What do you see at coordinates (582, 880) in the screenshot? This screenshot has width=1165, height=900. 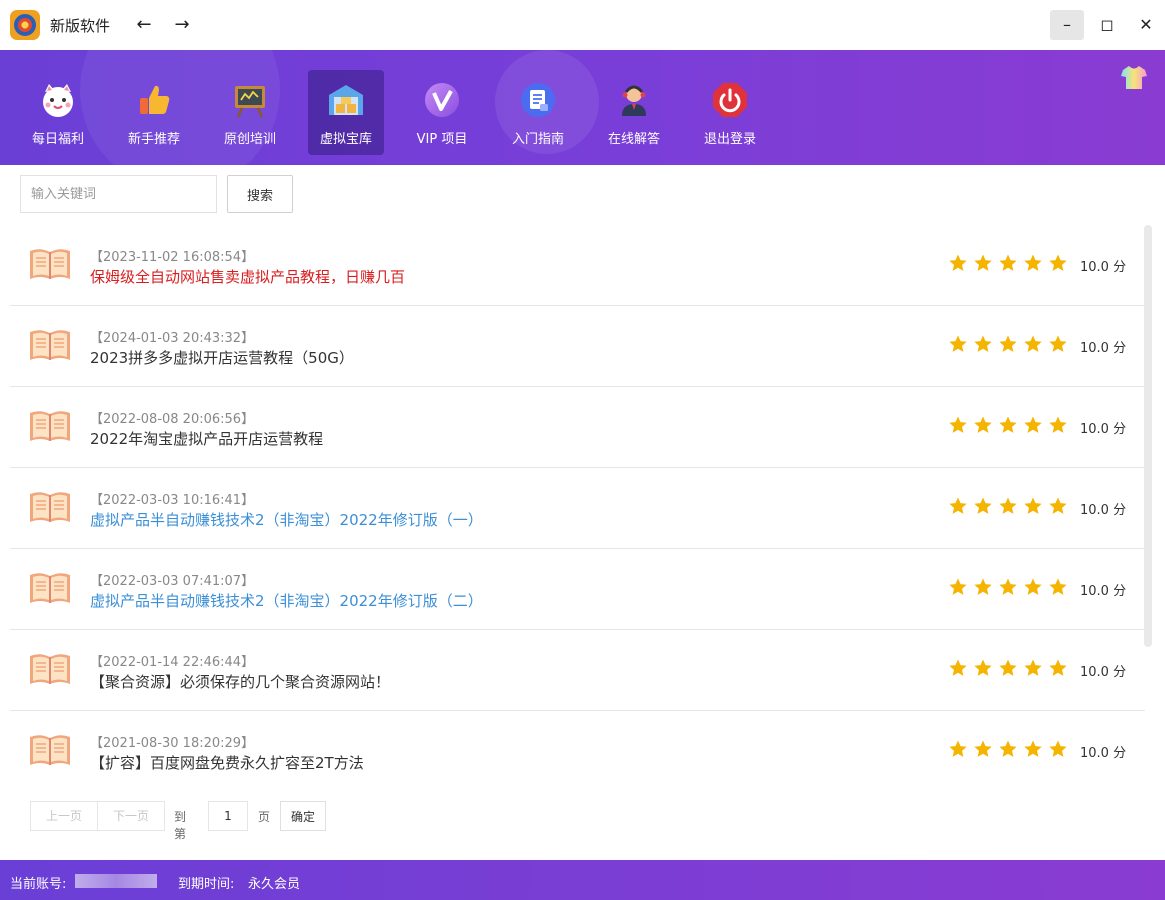 I see `status-bar: 当前账号: 到期时间: 永久会员` at bounding box center [582, 880].